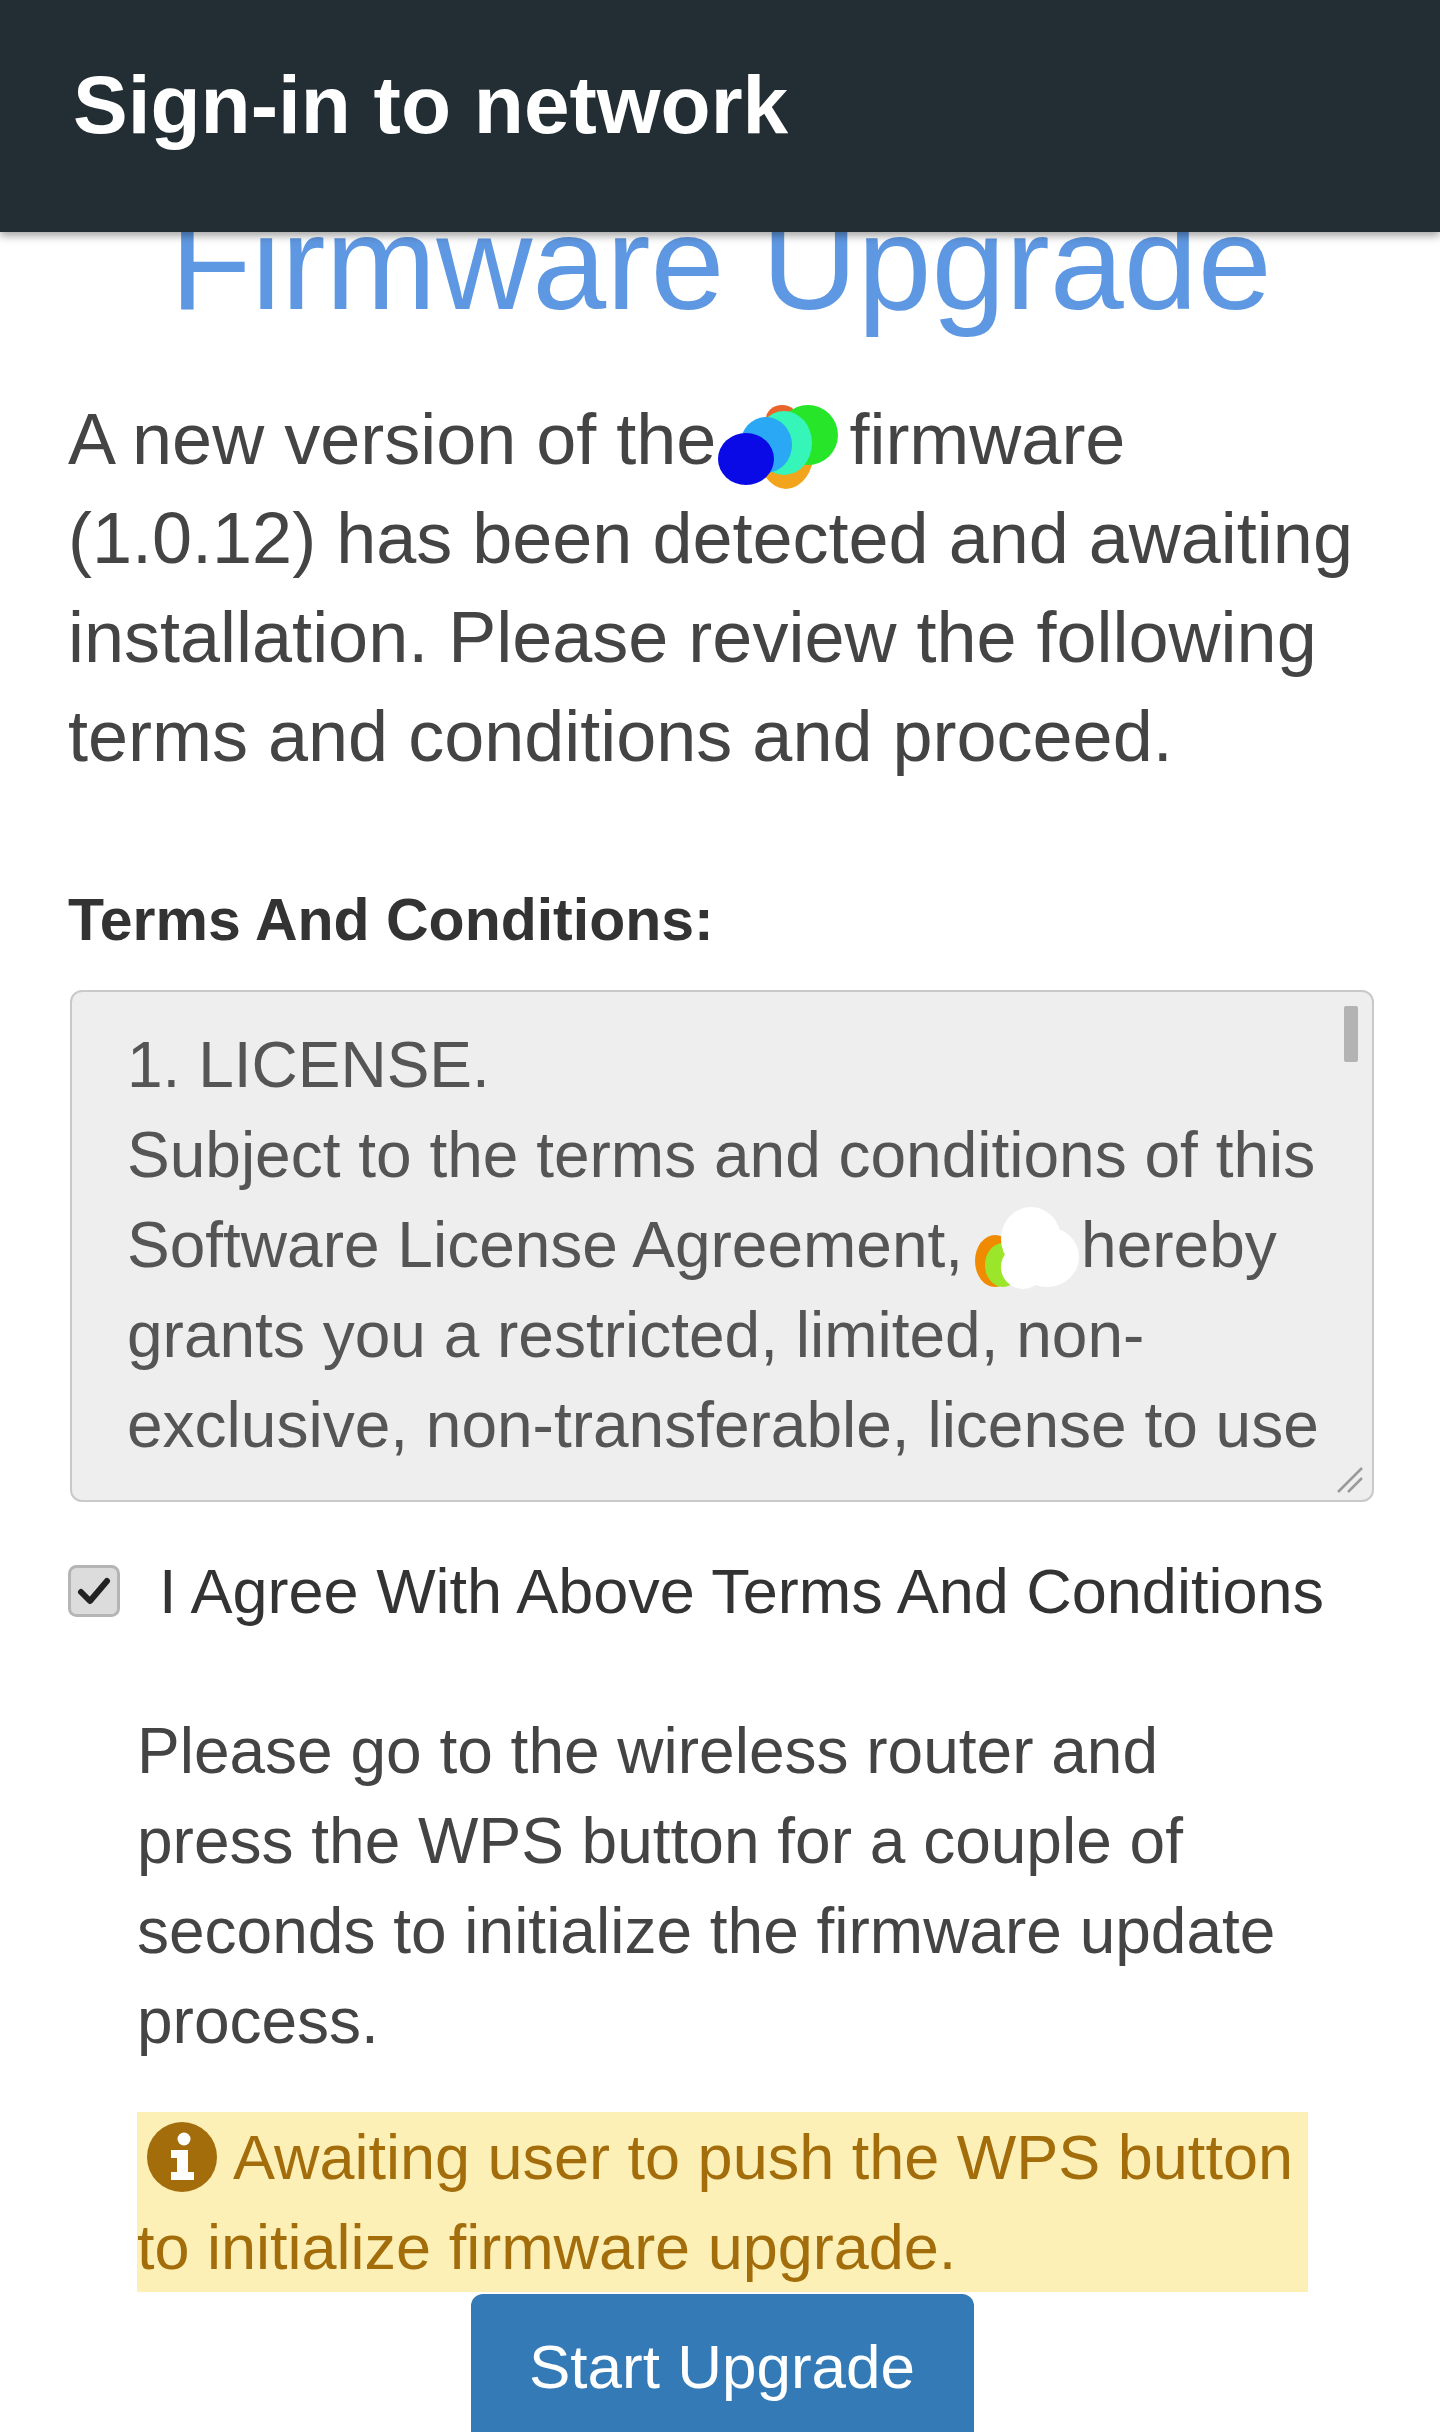  What do you see at coordinates (711, 637) in the screenshot?
I see `intro-text: (1.0.12) has been detected and awaiting installation. Please review the following terms and conditions and proceed.` at bounding box center [711, 637].